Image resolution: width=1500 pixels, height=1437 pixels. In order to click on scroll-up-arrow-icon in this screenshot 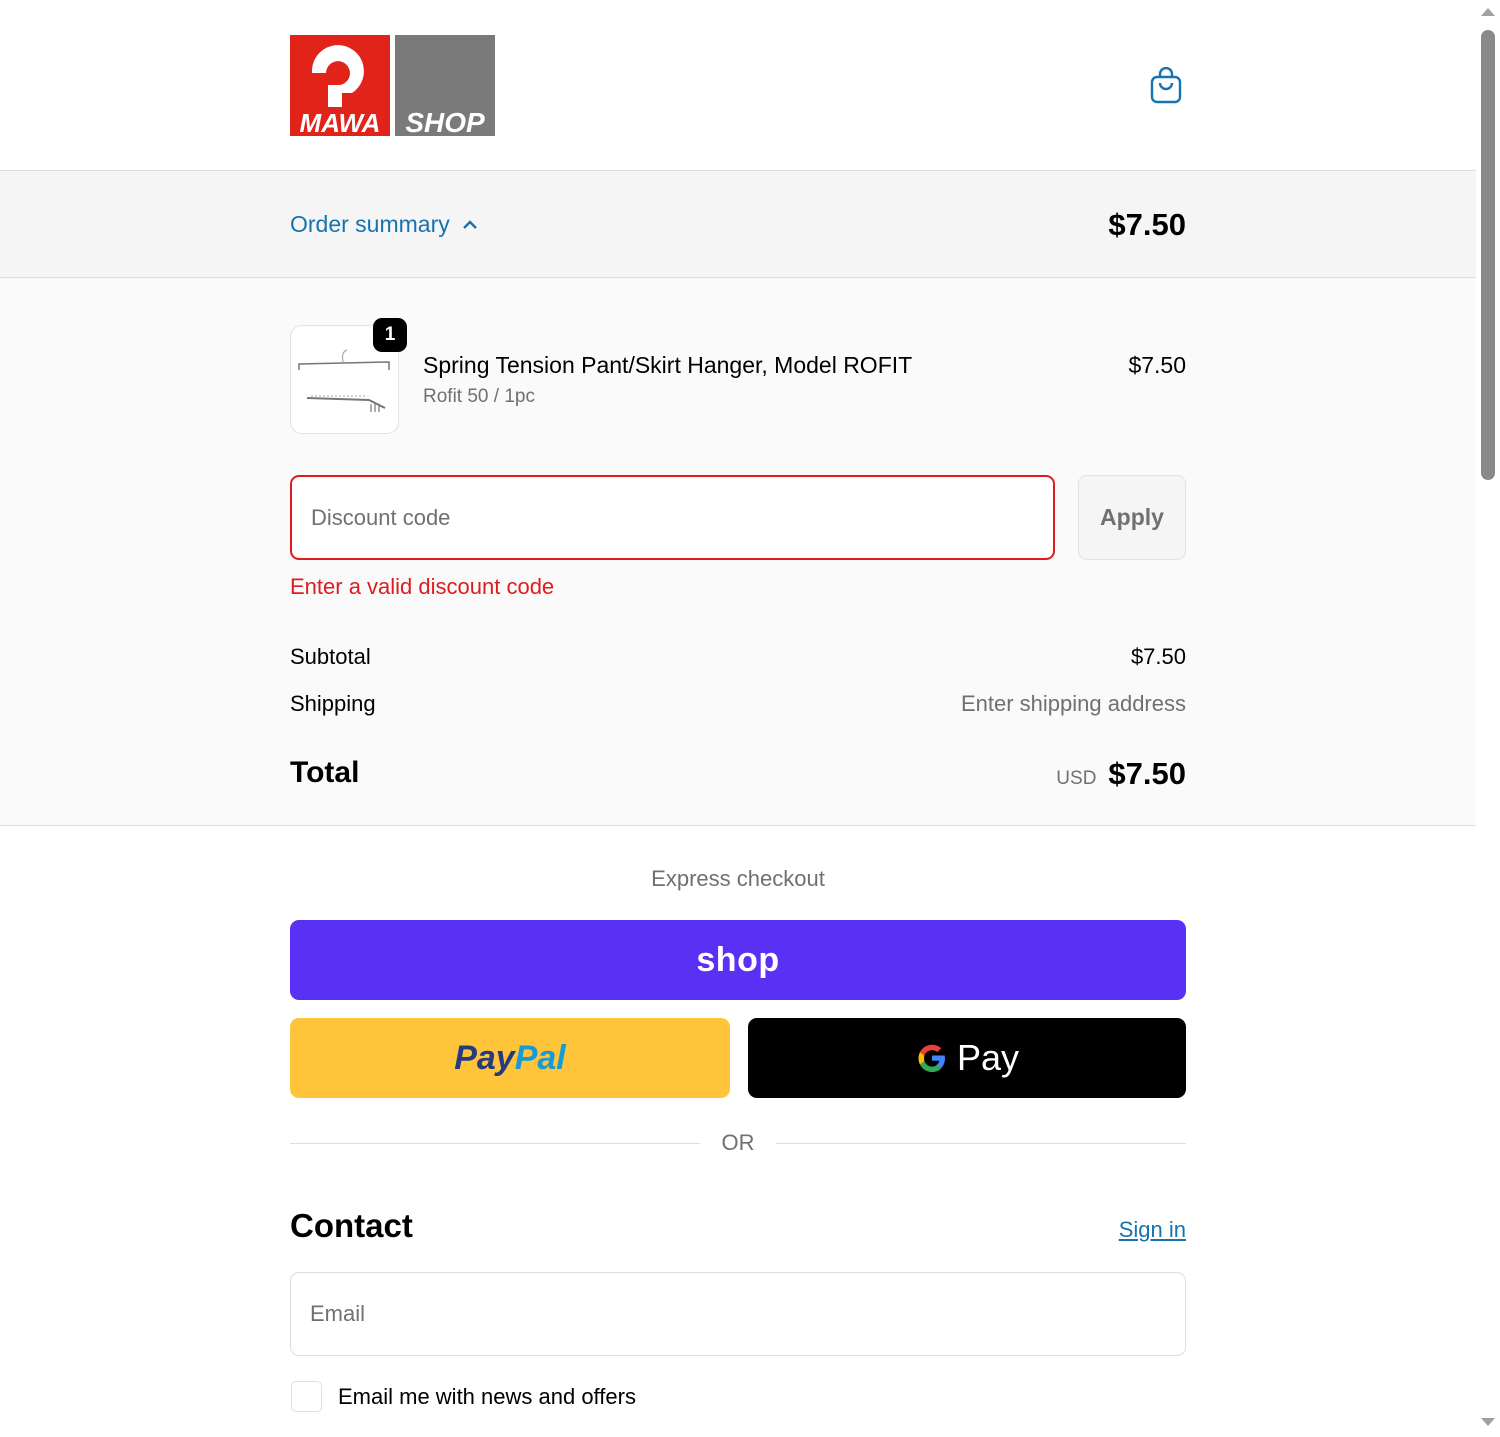, I will do `click(1488, 12)`.